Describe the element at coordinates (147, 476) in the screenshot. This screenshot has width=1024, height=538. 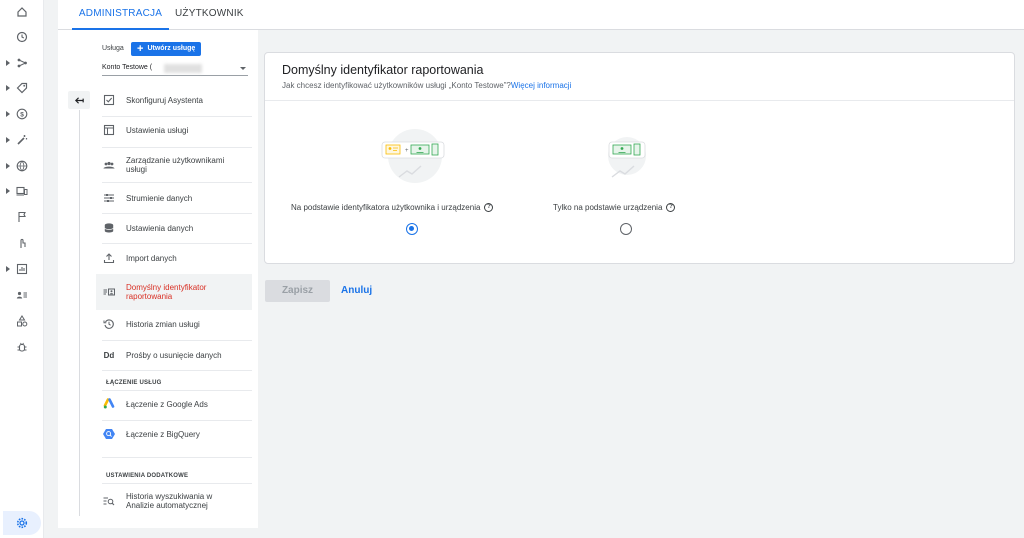
I see `section-extra: USTAWIENIA DODATKOWE` at that location.